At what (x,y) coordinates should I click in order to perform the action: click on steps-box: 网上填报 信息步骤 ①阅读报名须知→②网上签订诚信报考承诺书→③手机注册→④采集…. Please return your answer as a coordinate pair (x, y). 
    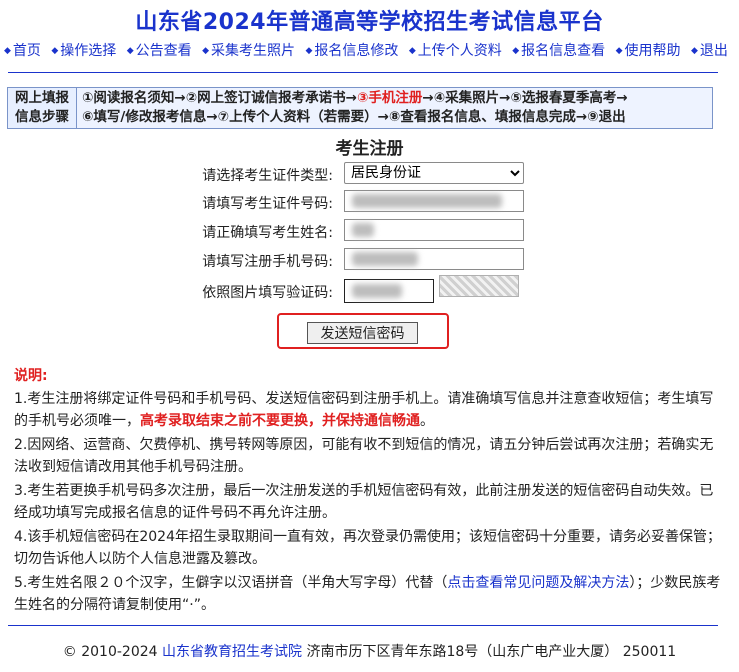
    Looking at the image, I should click on (360, 108).